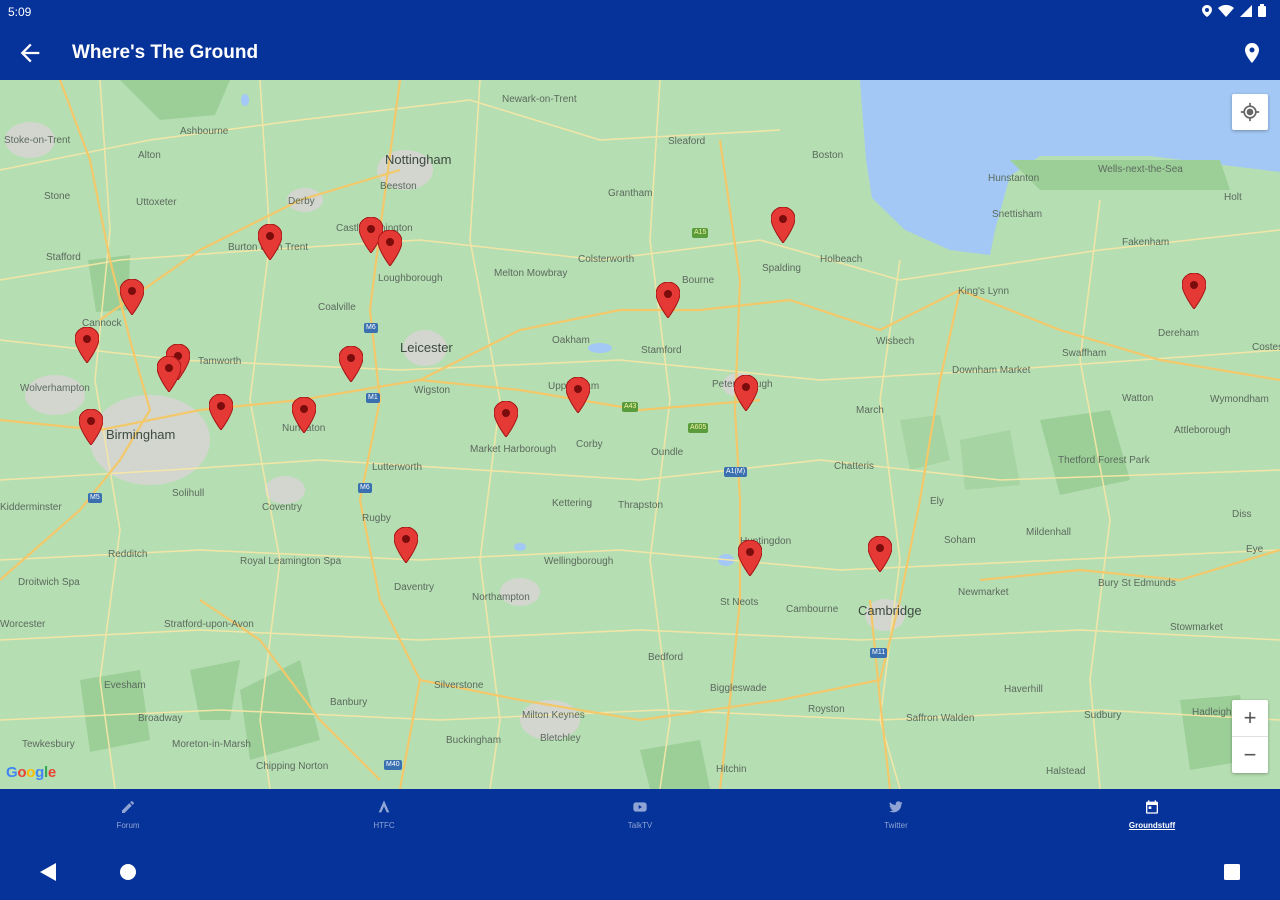 The image size is (1280, 900). Describe the element at coordinates (48, 872) in the screenshot. I see `system-back-icon` at that location.